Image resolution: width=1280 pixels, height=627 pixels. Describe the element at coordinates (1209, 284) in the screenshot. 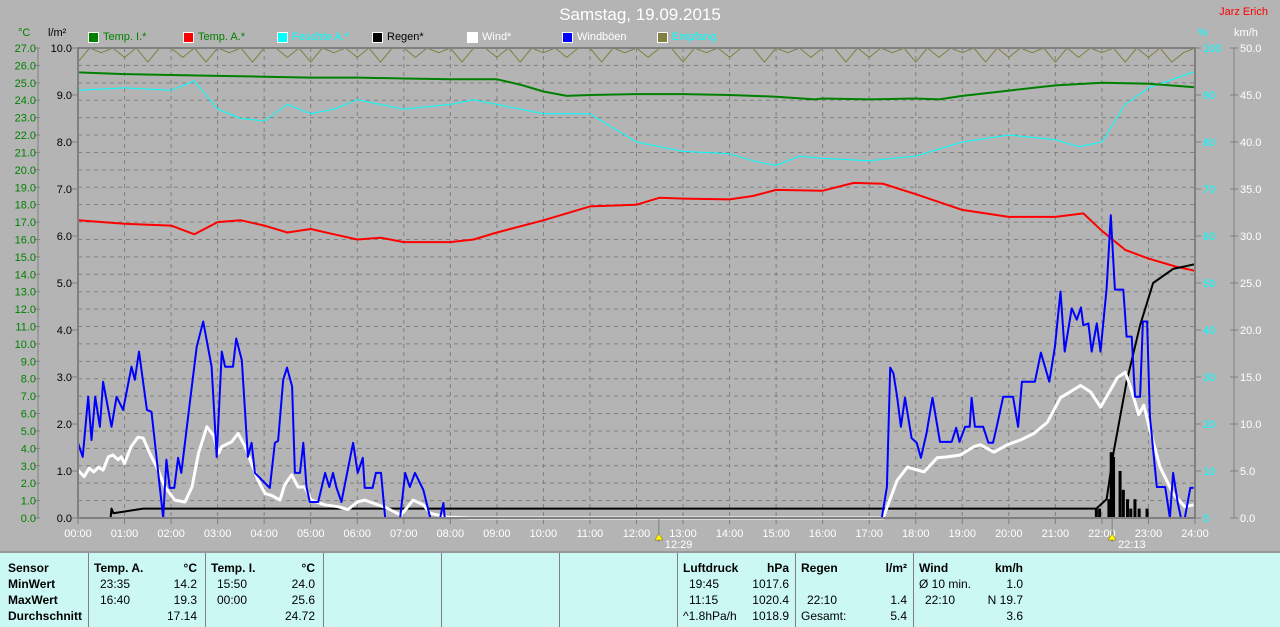

I see `tick-label-humidity: 50` at that location.